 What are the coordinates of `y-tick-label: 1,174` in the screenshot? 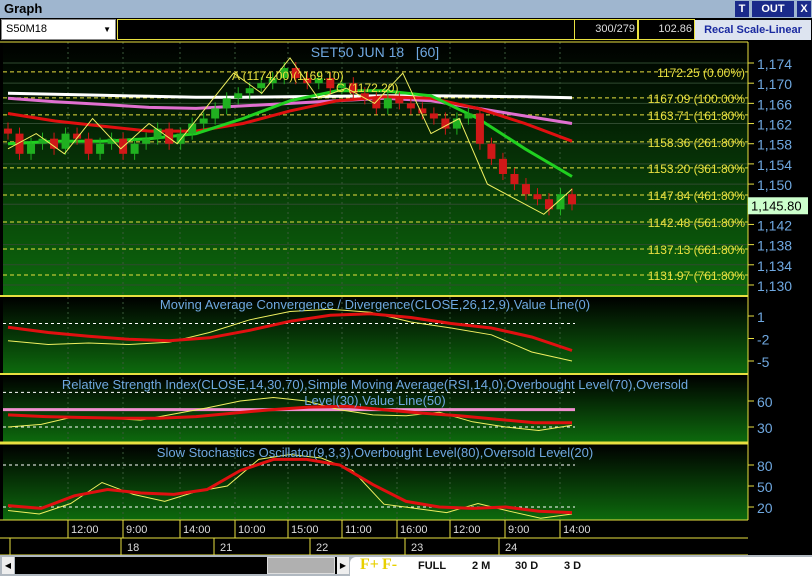 It's located at (774, 64).